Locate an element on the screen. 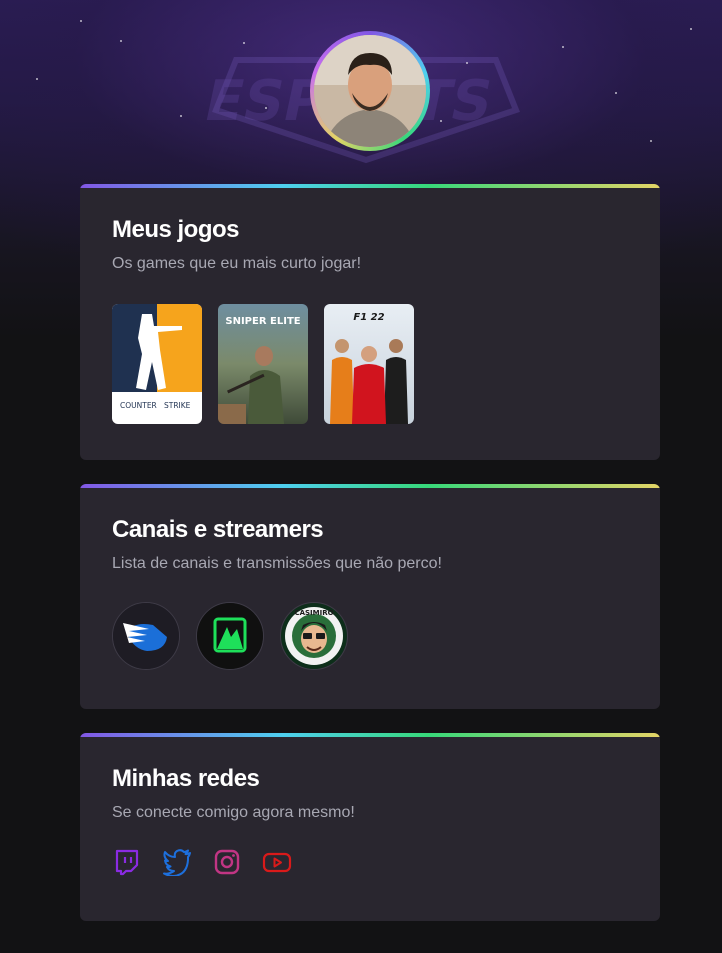 This screenshot has width=722, height=953. game-cover-sniper-elite: SNIPER ELITE is located at coordinates (263, 364).